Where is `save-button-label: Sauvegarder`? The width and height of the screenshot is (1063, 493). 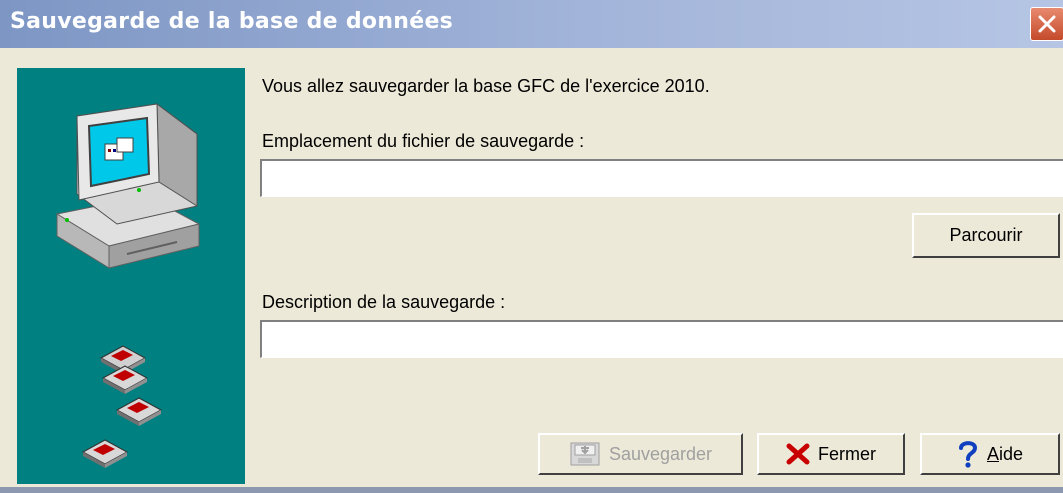
save-button-label: Sauvegarder is located at coordinates (660, 453).